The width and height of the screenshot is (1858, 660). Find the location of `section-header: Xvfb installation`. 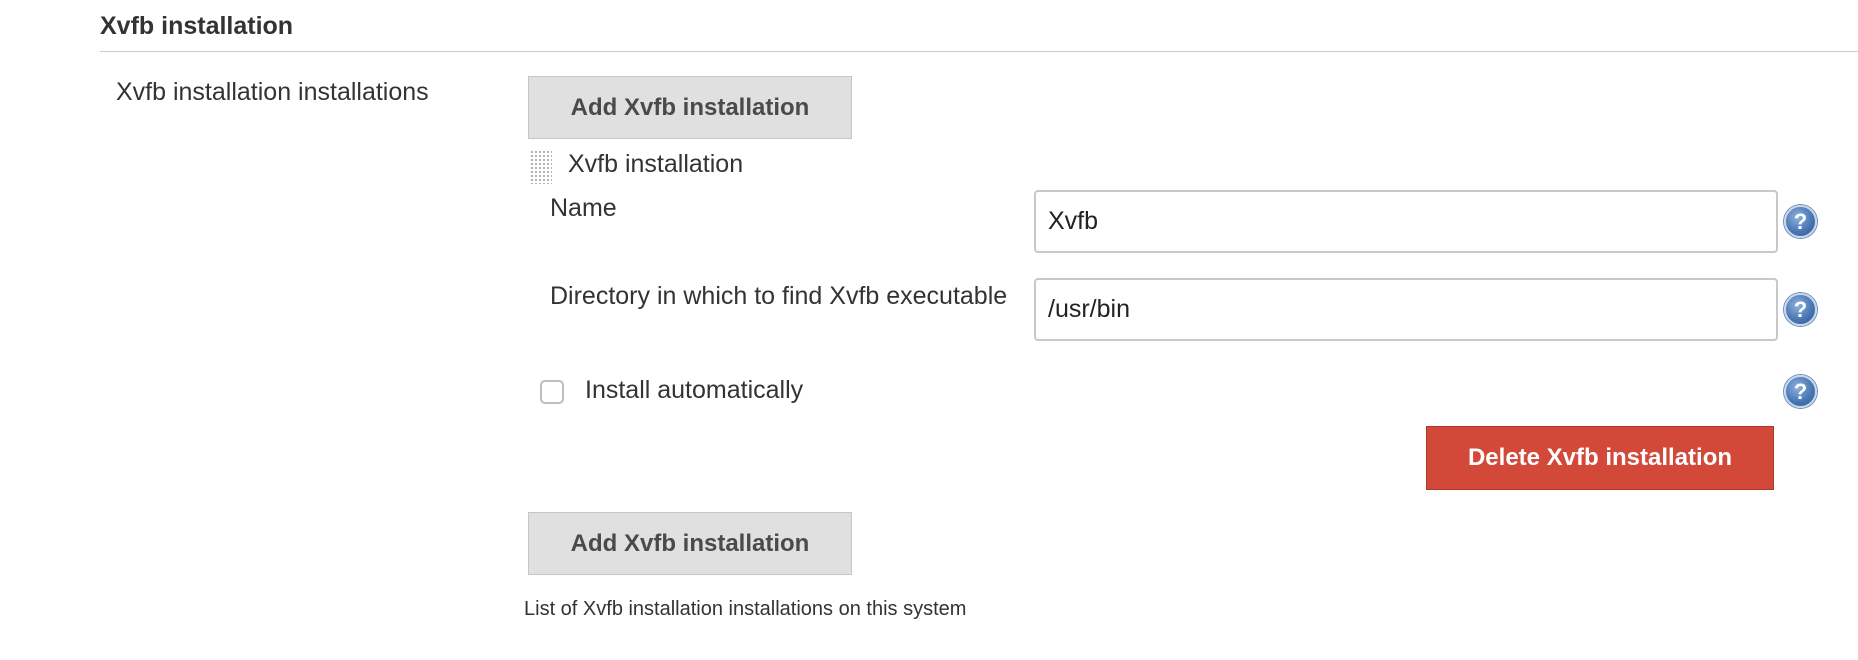

section-header: Xvfb installation is located at coordinates (979, 31).